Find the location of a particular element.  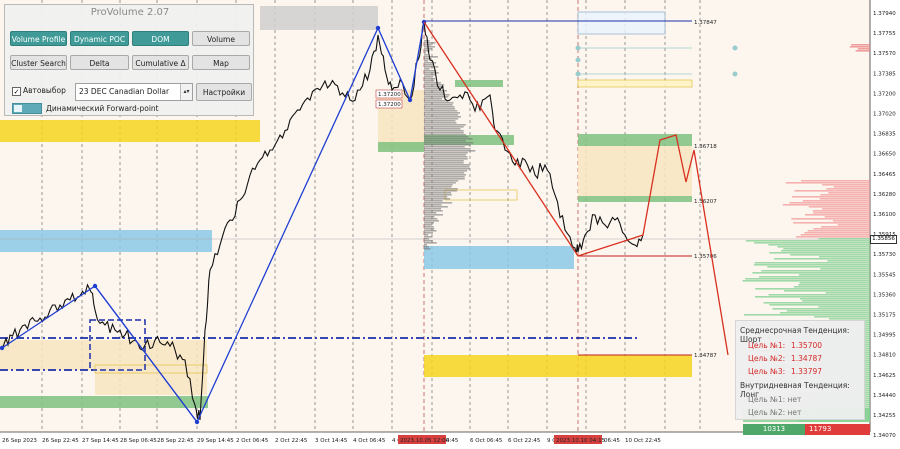

x-tick-label: 4 Oct 06:45 is located at coordinates (369, 441).